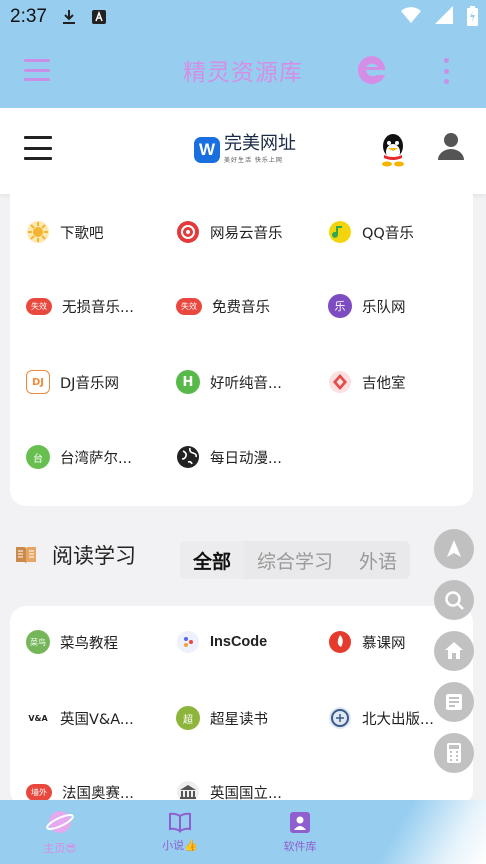 Image resolution: width=486 pixels, height=864 pixels. What do you see at coordinates (451, 147) in the screenshot?
I see `user-icon` at bounding box center [451, 147].